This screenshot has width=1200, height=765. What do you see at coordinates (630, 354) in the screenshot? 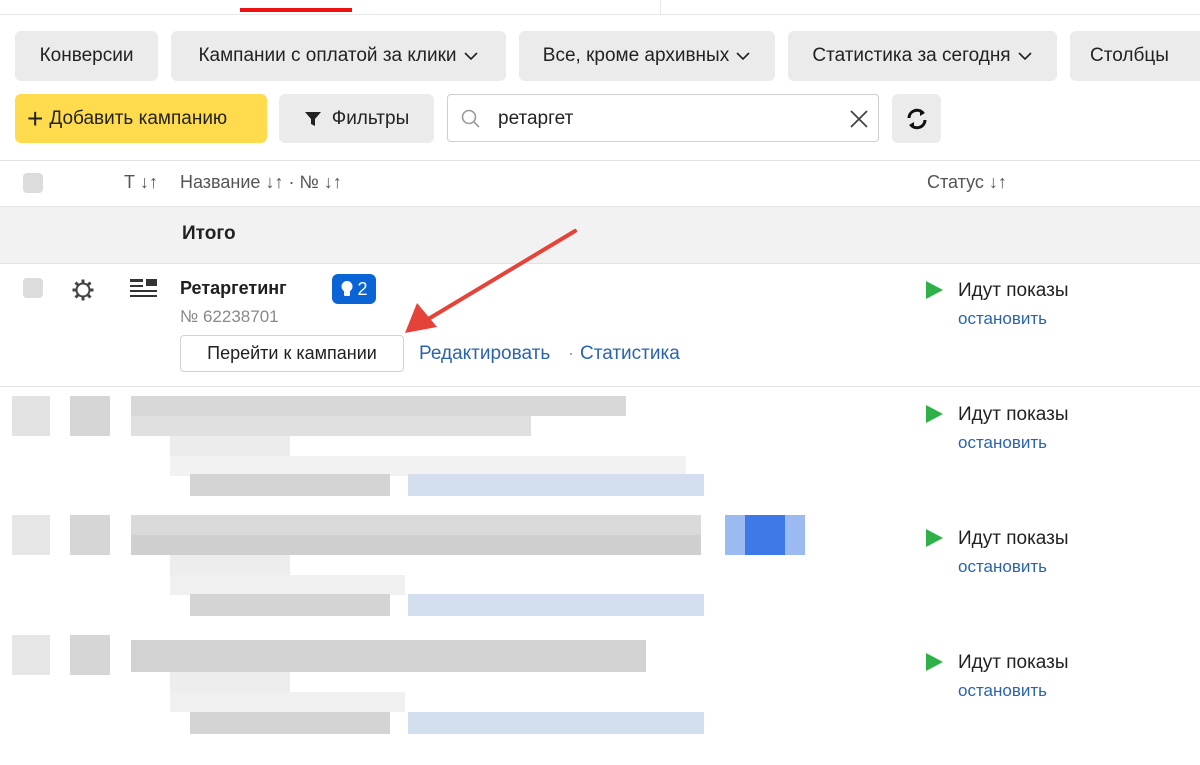
I see `statistics-link: Статистика` at bounding box center [630, 354].